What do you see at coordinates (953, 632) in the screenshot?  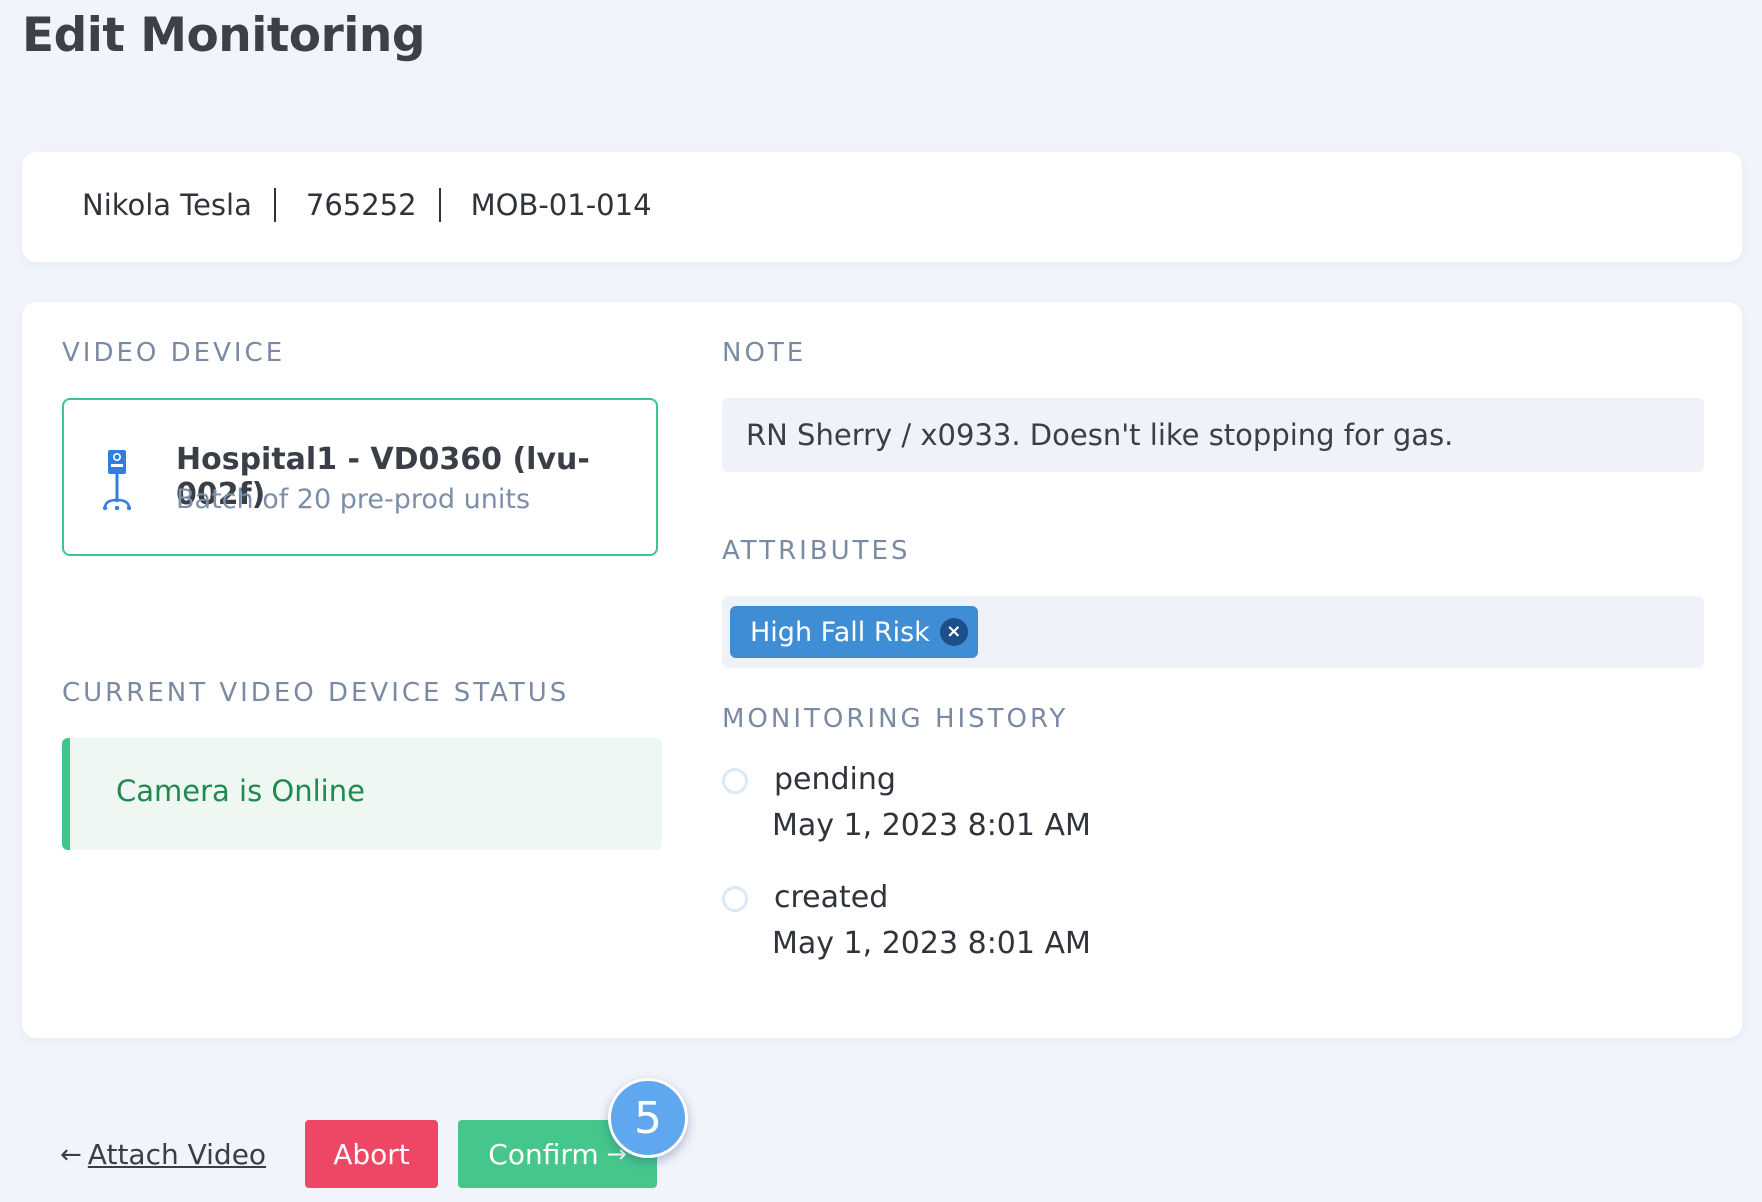 I see `close-icon: ×` at bounding box center [953, 632].